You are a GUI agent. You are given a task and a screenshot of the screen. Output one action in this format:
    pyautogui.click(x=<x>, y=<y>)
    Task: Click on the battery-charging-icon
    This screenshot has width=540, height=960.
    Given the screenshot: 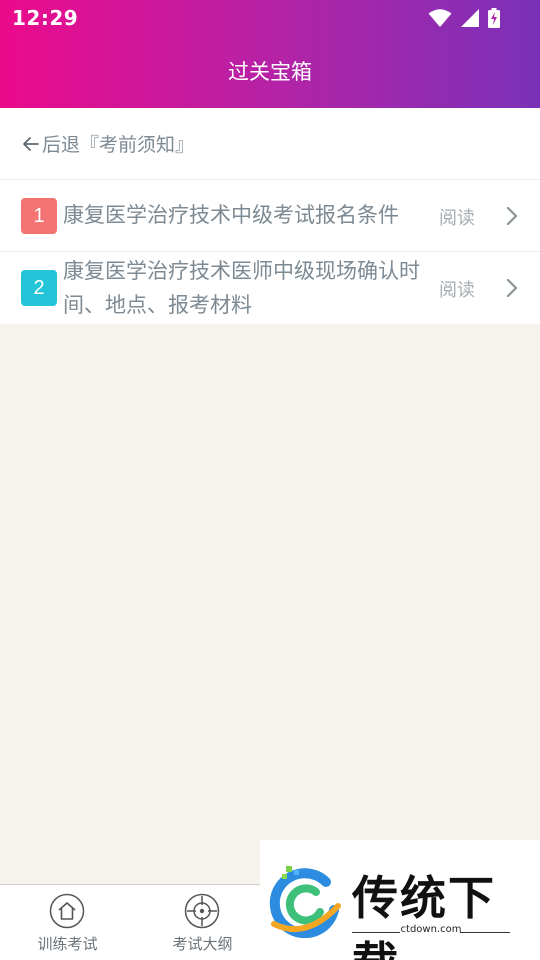 What is the action you would take?
    pyautogui.click(x=494, y=18)
    